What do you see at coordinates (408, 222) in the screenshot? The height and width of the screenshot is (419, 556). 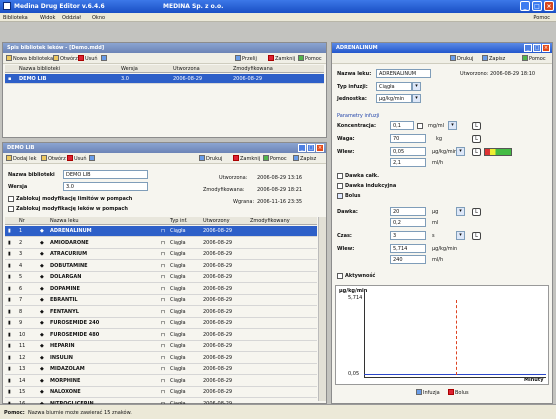 I see `dose2-field: 0,2` at bounding box center [408, 222].